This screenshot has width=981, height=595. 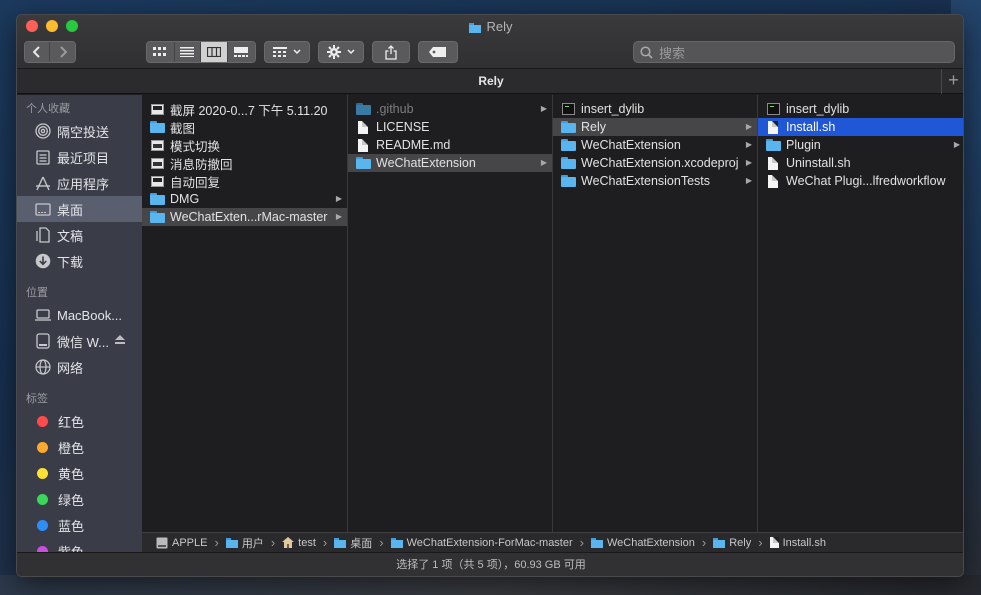 I want to click on titlebar: Rely 搜索, so click(x=490, y=42).